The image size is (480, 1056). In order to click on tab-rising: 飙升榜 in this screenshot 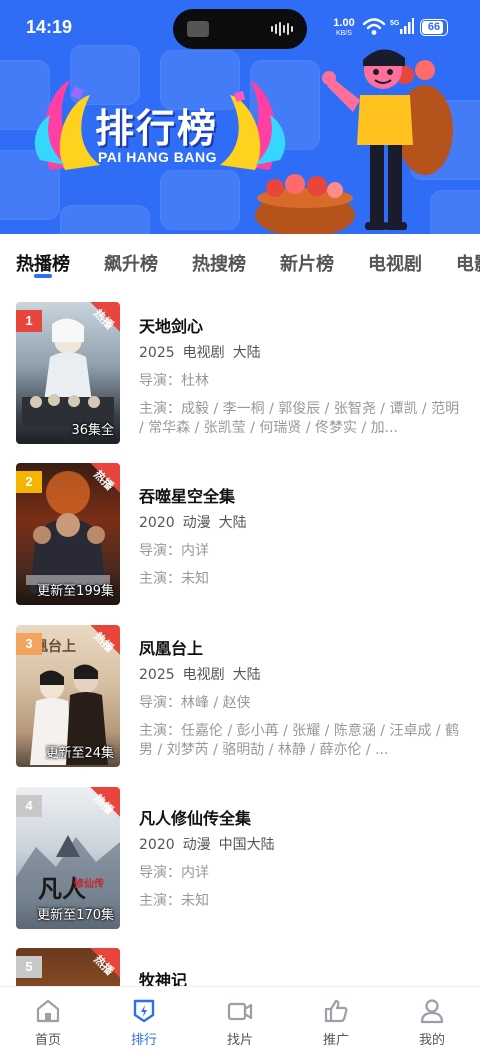, I will do `click(131, 263)`.